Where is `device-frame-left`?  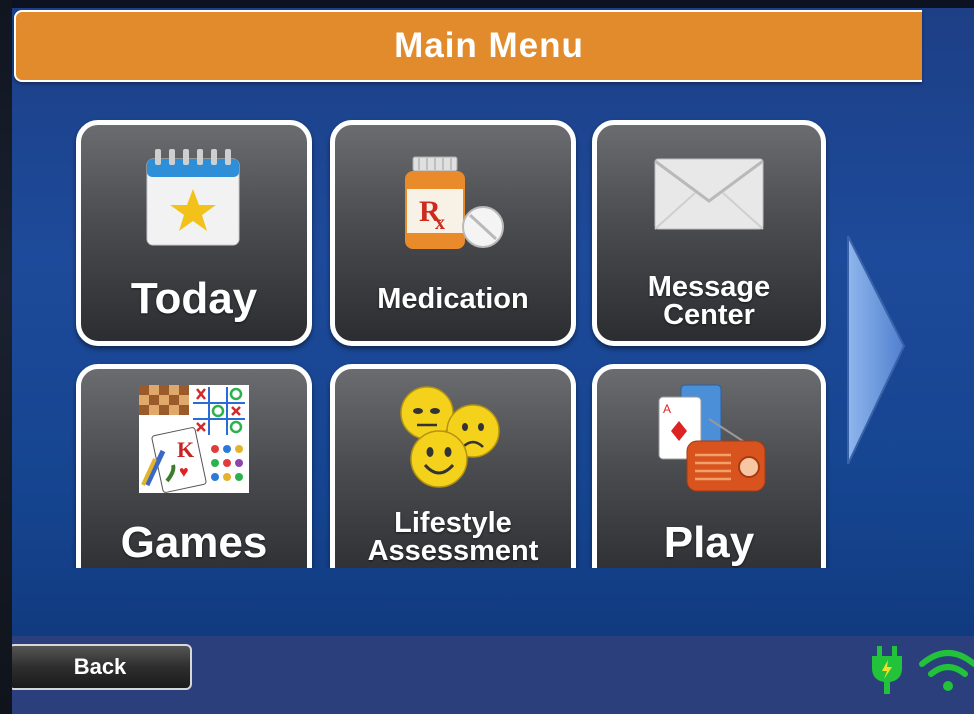 device-frame-left is located at coordinates (6, 357).